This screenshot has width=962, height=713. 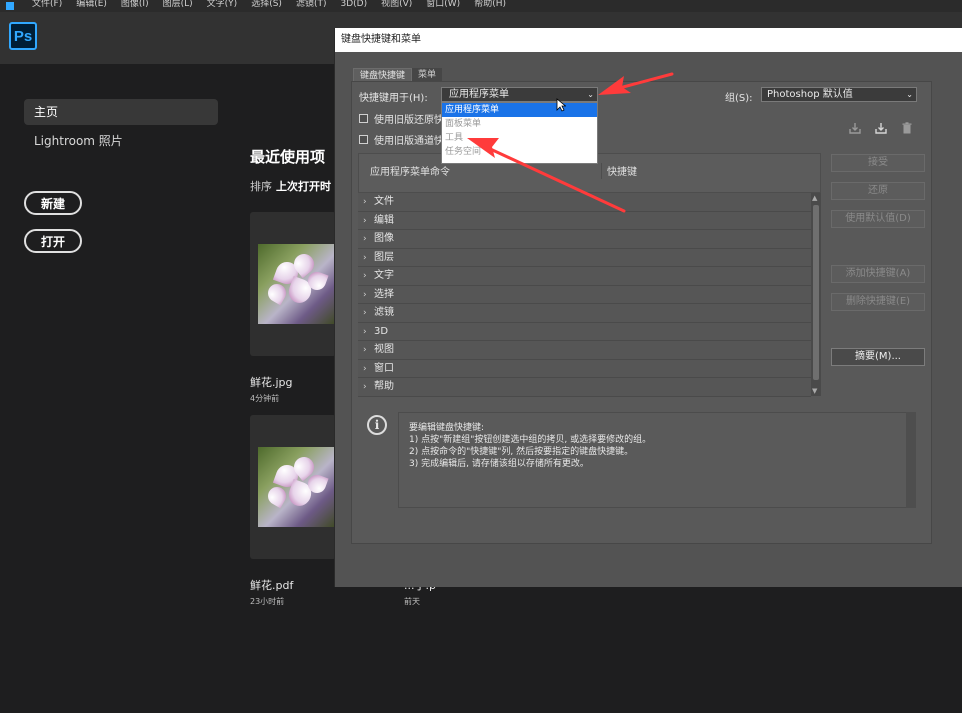 What do you see at coordinates (261, 186) in the screenshot?
I see `sort-label: 排序` at bounding box center [261, 186].